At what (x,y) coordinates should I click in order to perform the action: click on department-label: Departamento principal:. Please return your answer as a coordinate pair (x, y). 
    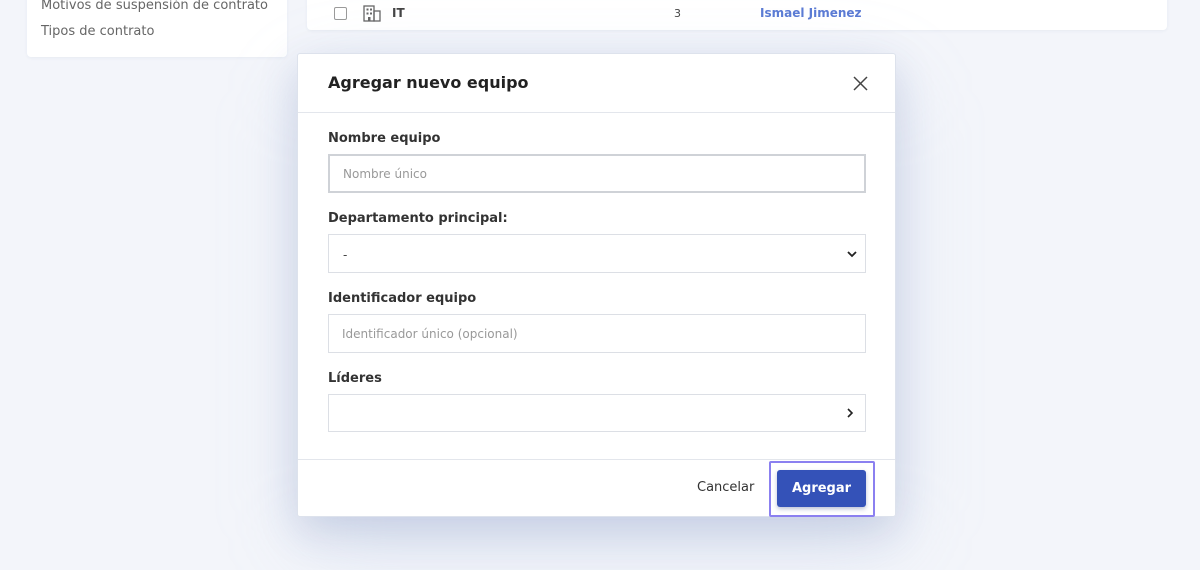
    Looking at the image, I should click on (418, 218).